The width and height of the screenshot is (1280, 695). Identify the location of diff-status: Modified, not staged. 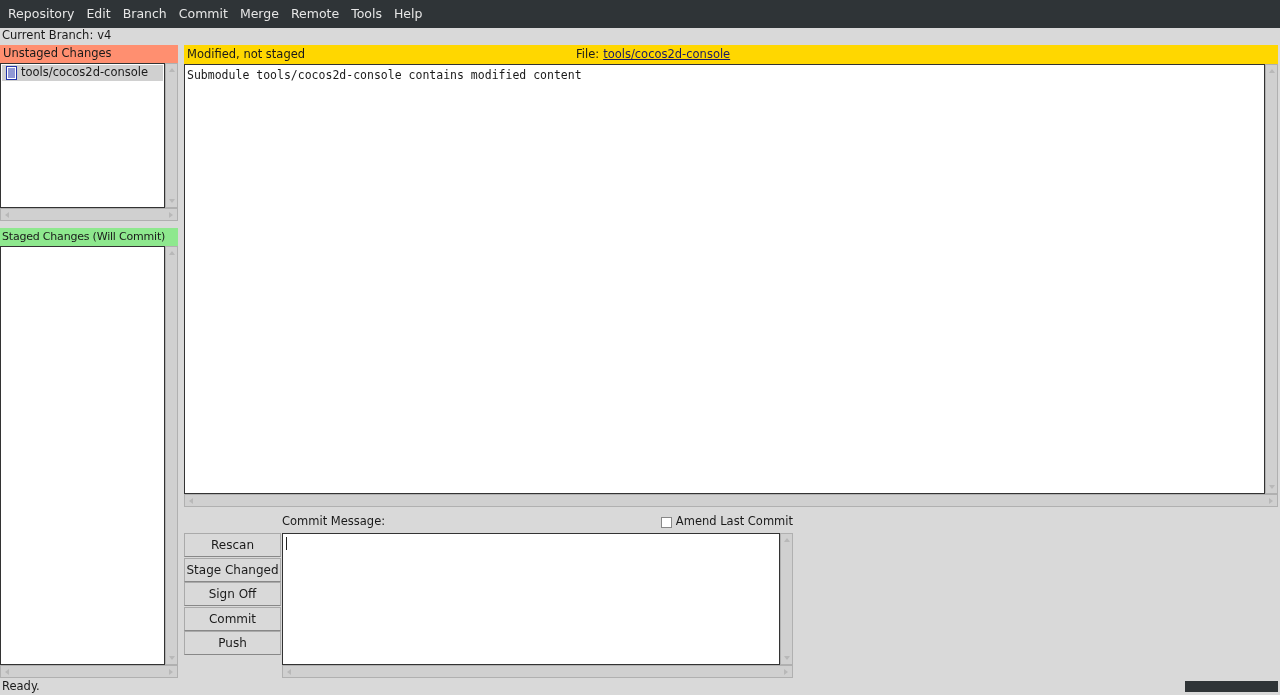
(246, 54).